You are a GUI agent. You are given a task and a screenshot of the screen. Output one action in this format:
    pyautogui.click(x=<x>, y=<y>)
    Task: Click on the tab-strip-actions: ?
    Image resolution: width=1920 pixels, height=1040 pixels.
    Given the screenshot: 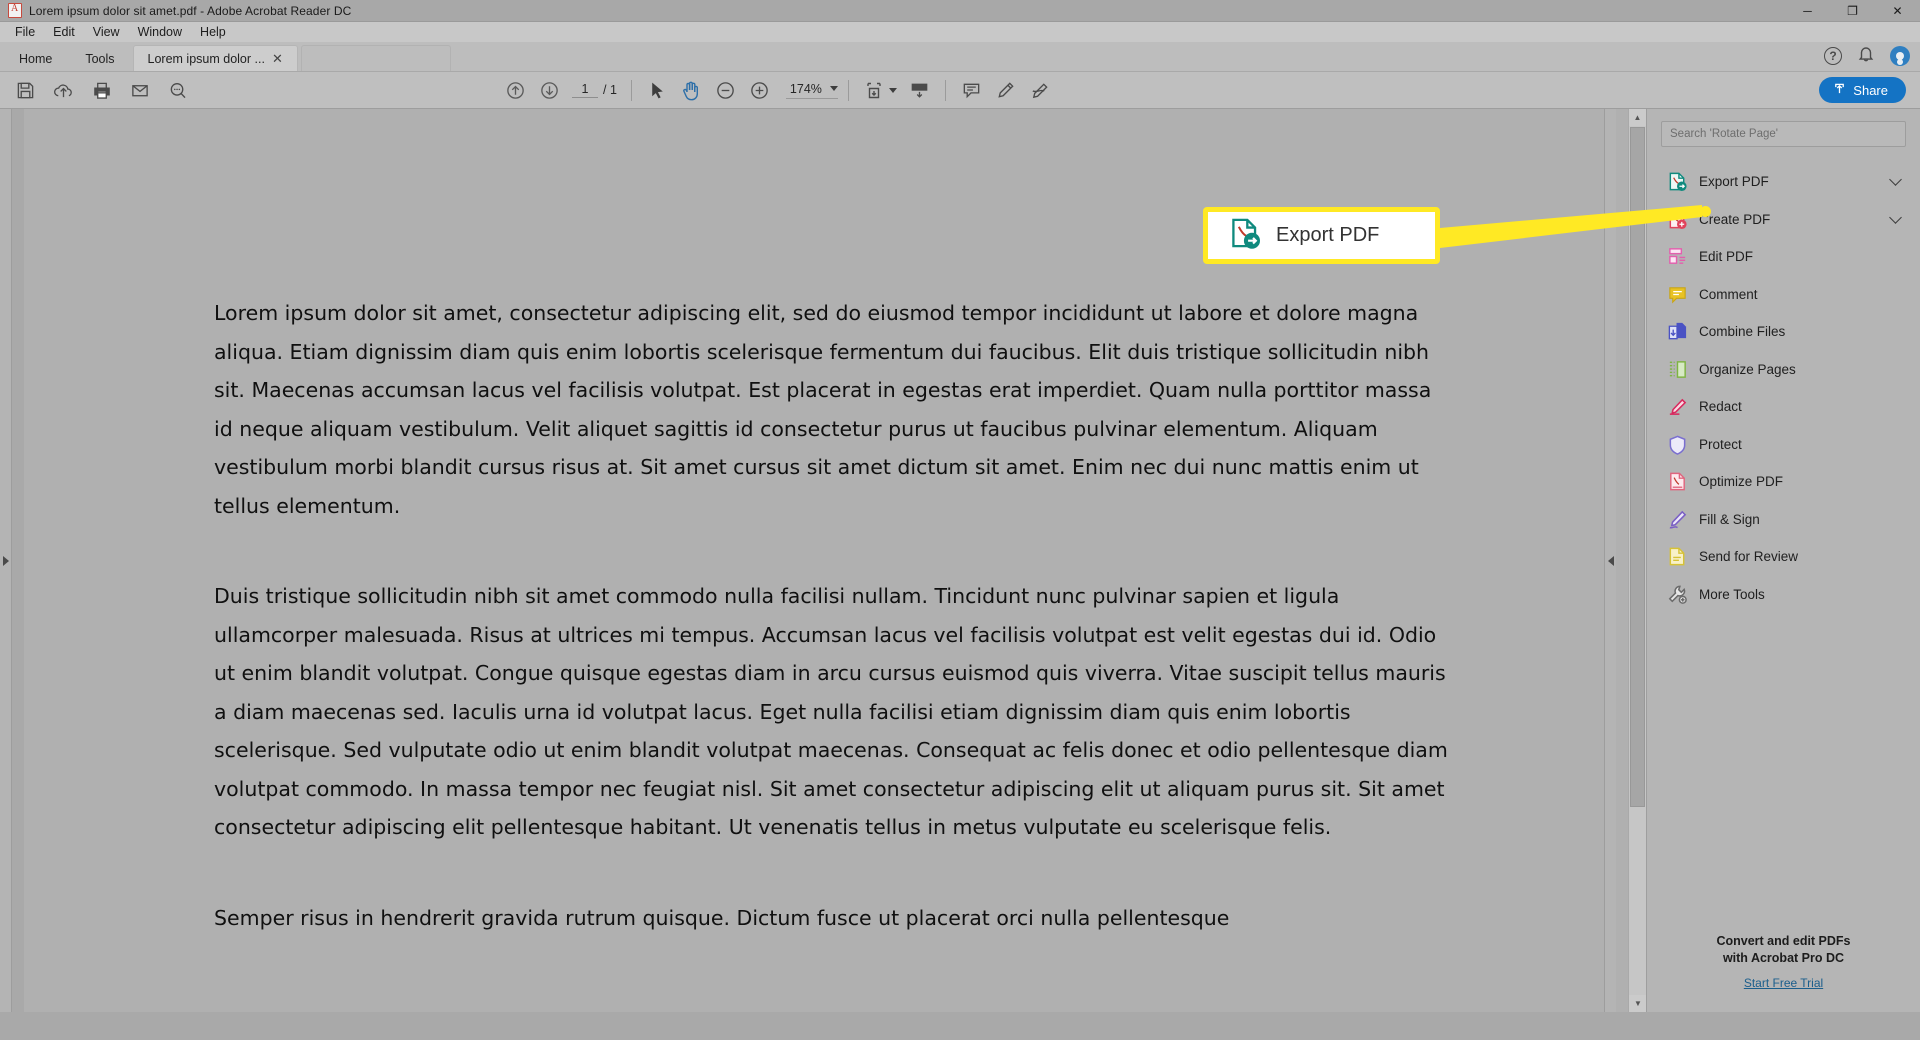 What is the action you would take?
    pyautogui.click(x=1867, y=56)
    